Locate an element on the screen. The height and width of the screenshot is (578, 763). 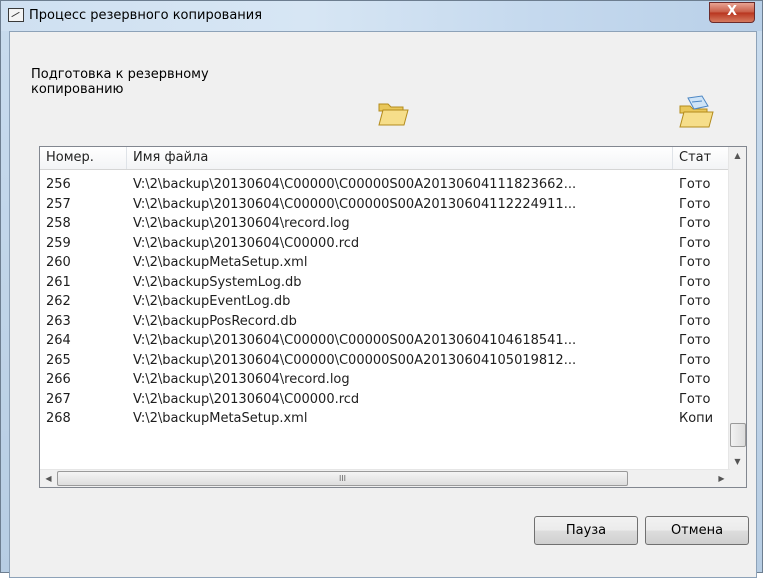
table-row: 261 V:\2\backupSystemLog.db Гото is located at coordinates (385, 283).